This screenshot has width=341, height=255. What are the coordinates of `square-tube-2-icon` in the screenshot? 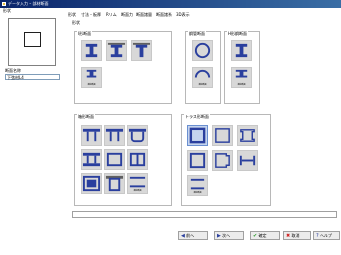 It's located at (222, 135).